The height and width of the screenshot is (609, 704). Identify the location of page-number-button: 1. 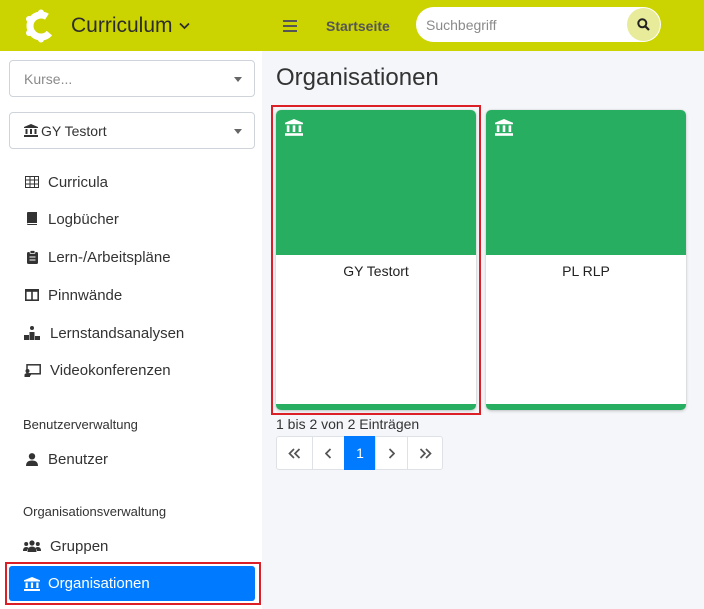
(360, 453).